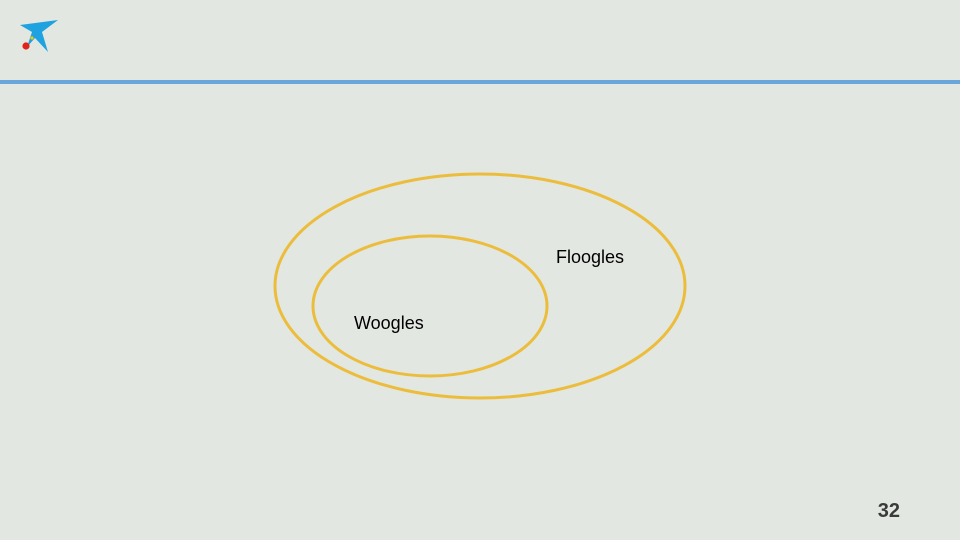 Image resolution: width=960 pixels, height=540 pixels. Describe the element at coordinates (888, 511) in the screenshot. I see `page-number: 32` at that location.